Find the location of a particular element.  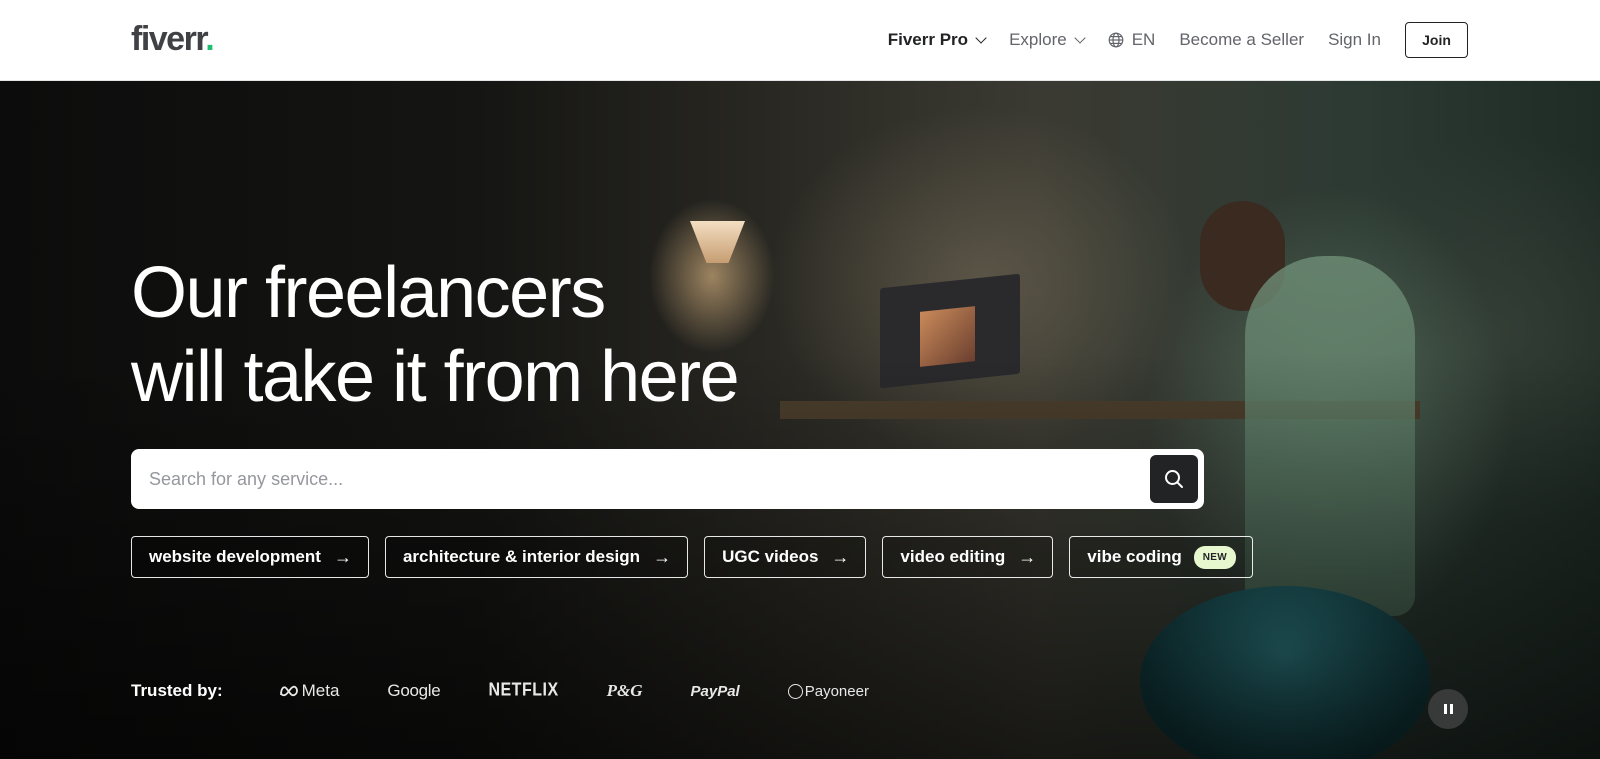

trusted-by-label: Trusted by: is located at coordinates (177, 690).